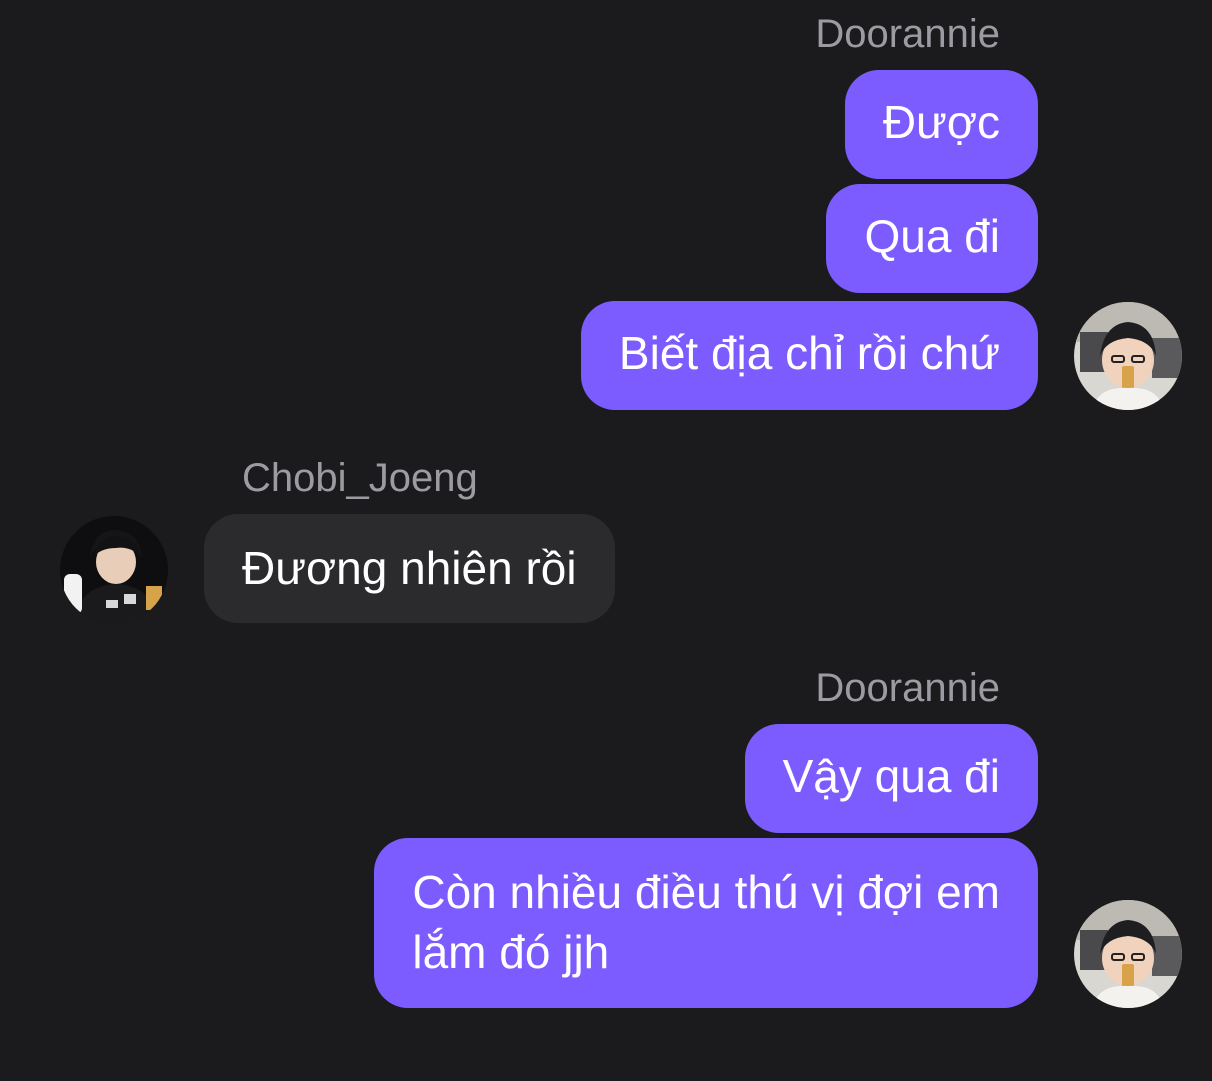 Image resolution: width=1212 pixels, height=1081 pixels. What do you see at coordinates (706, 923) in the screenshot?
I see `message-bubble-outgoing: Còn nhiều điều thú vị đợi em lắm đó jjh` at bounding box center [706, 923].